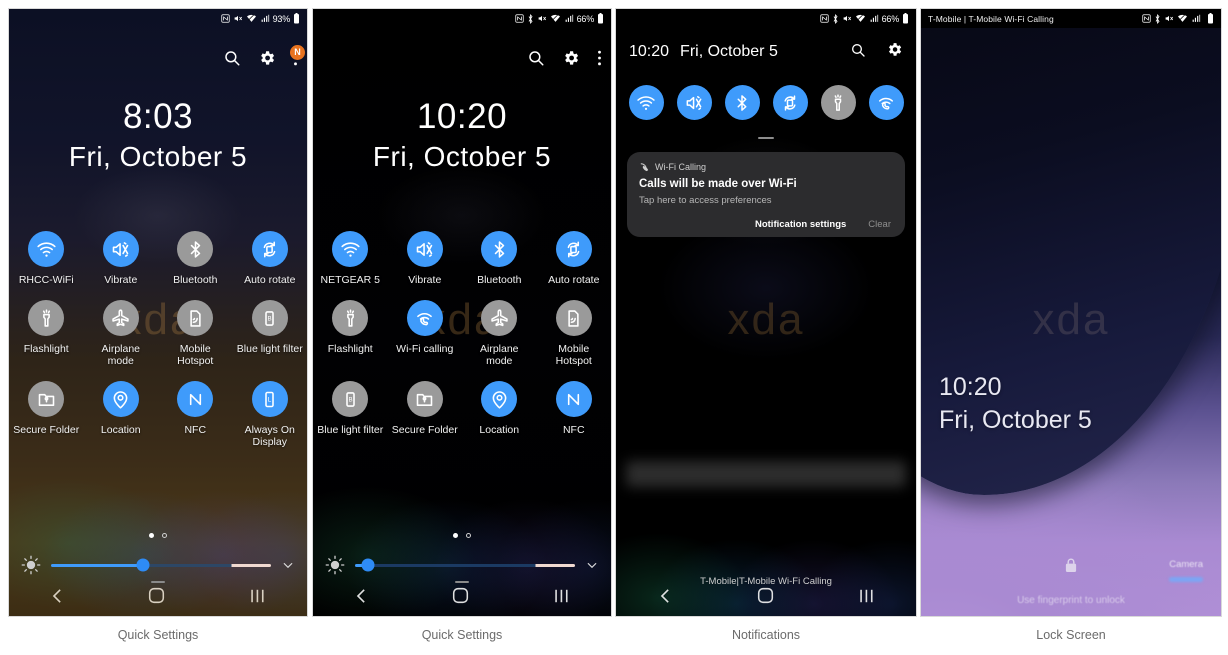 The height and width of the screenshot is (655, 1228). What do you see at coordinates (425, 333) in the screenshot?
I see `quick-setting-tile: Wi-Fi calling` at bounding box center [425, 333].